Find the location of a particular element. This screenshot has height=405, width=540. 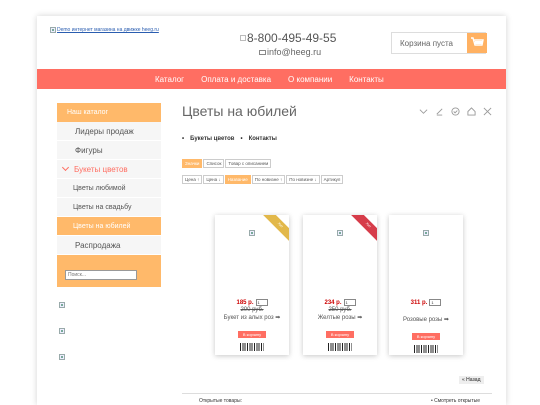

email-row: info@heeg.ru is located at coordinates (297, 52).